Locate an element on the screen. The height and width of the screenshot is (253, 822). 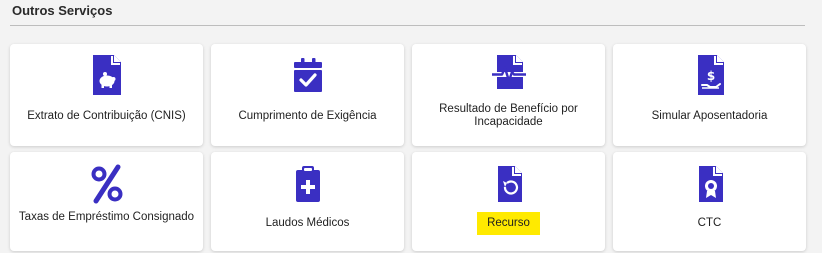
money-hand-document-icon: $ is located at coordinates (710, 75).